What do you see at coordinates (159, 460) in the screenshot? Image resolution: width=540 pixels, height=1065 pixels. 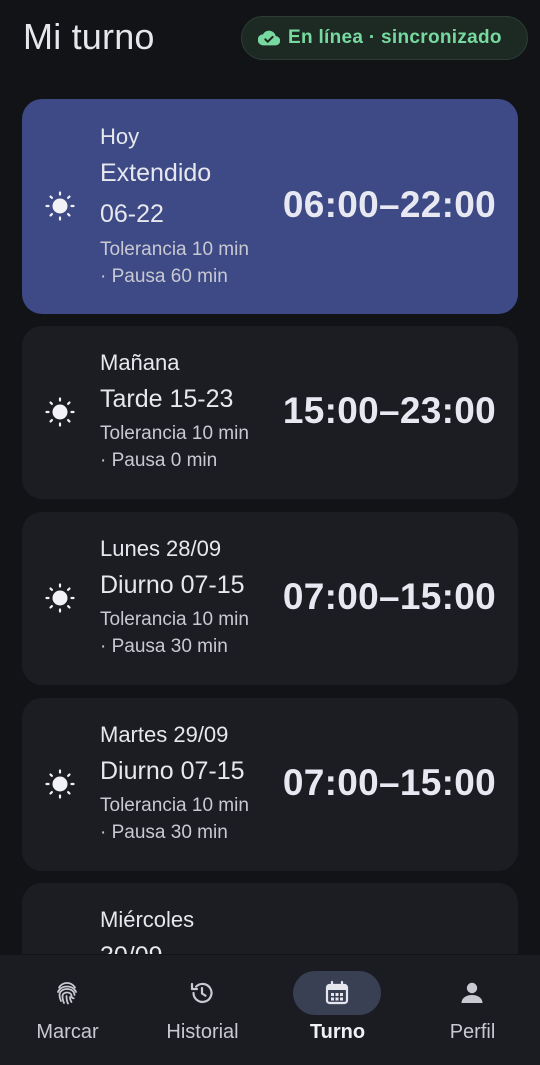 I see `shift-pause: · Pausa 0 min` at bounding box center [159, 460].